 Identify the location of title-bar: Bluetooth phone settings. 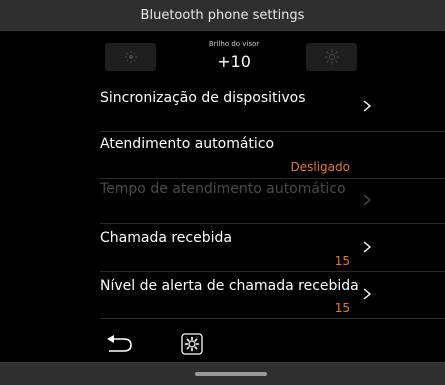
(222, 15).